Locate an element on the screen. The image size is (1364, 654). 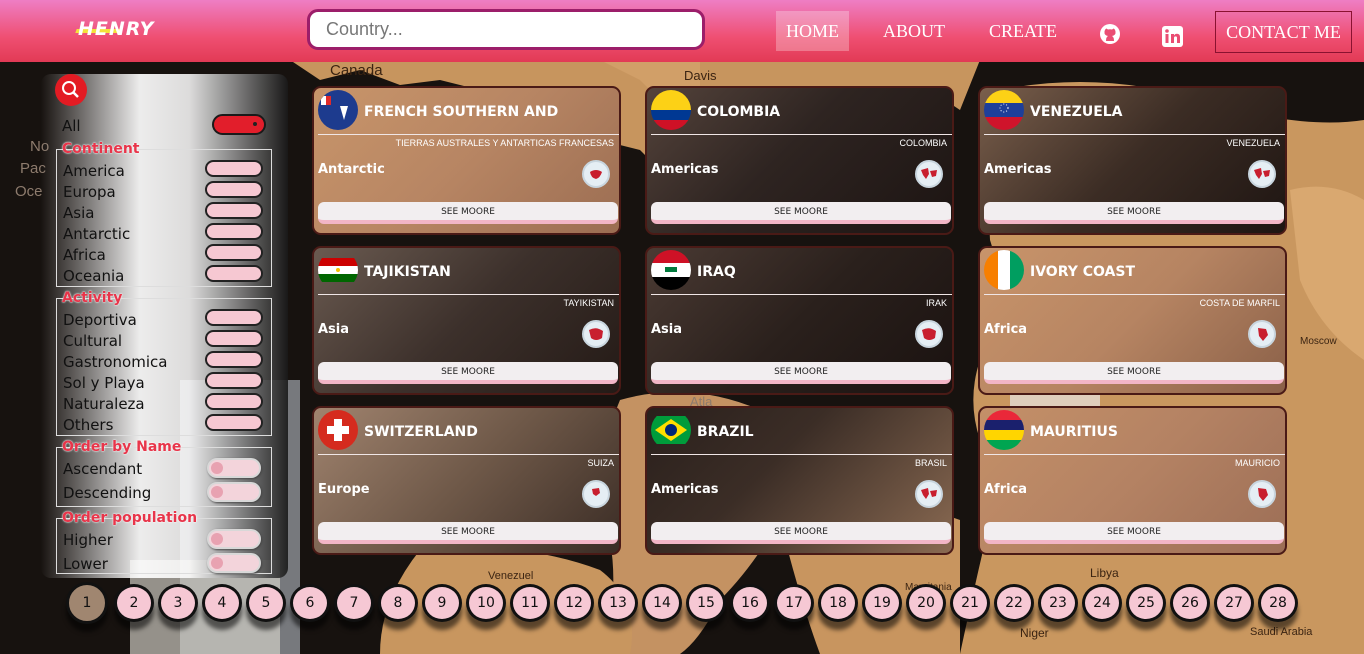
page-button: 18 is located at coordinates (838, 603).